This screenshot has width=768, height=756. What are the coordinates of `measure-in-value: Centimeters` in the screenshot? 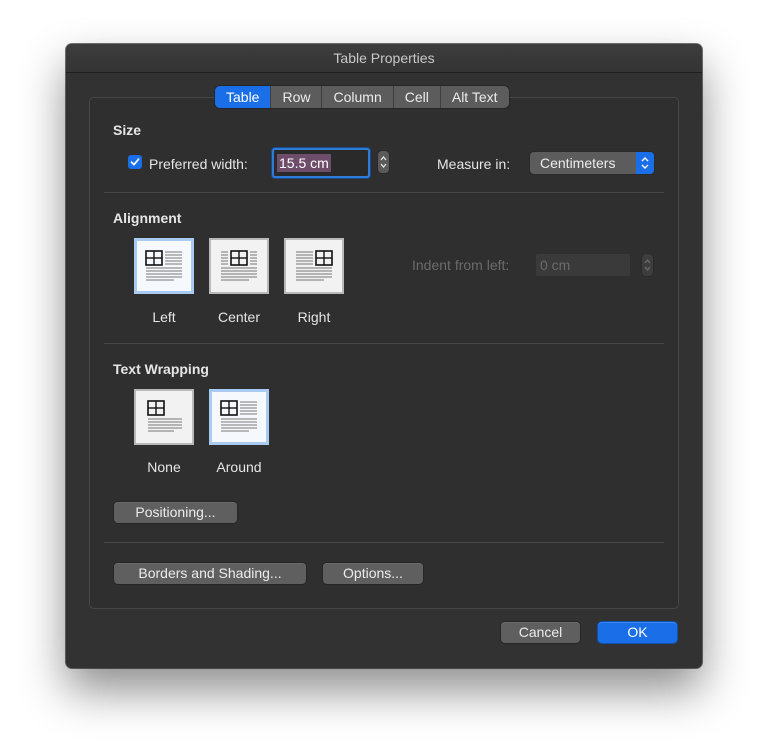 It's located at (578, 163).